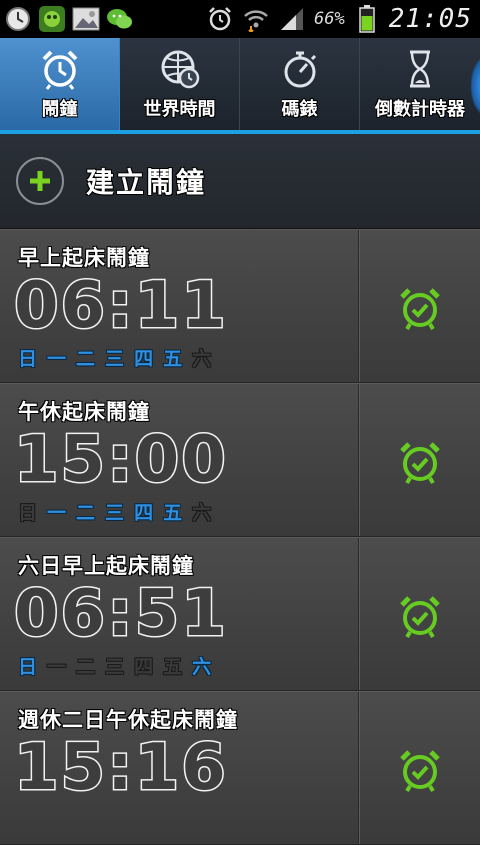  Describe the element at coordinates (299, 109) in the screenshot. I see `tab-label: 碼錶` at that location.